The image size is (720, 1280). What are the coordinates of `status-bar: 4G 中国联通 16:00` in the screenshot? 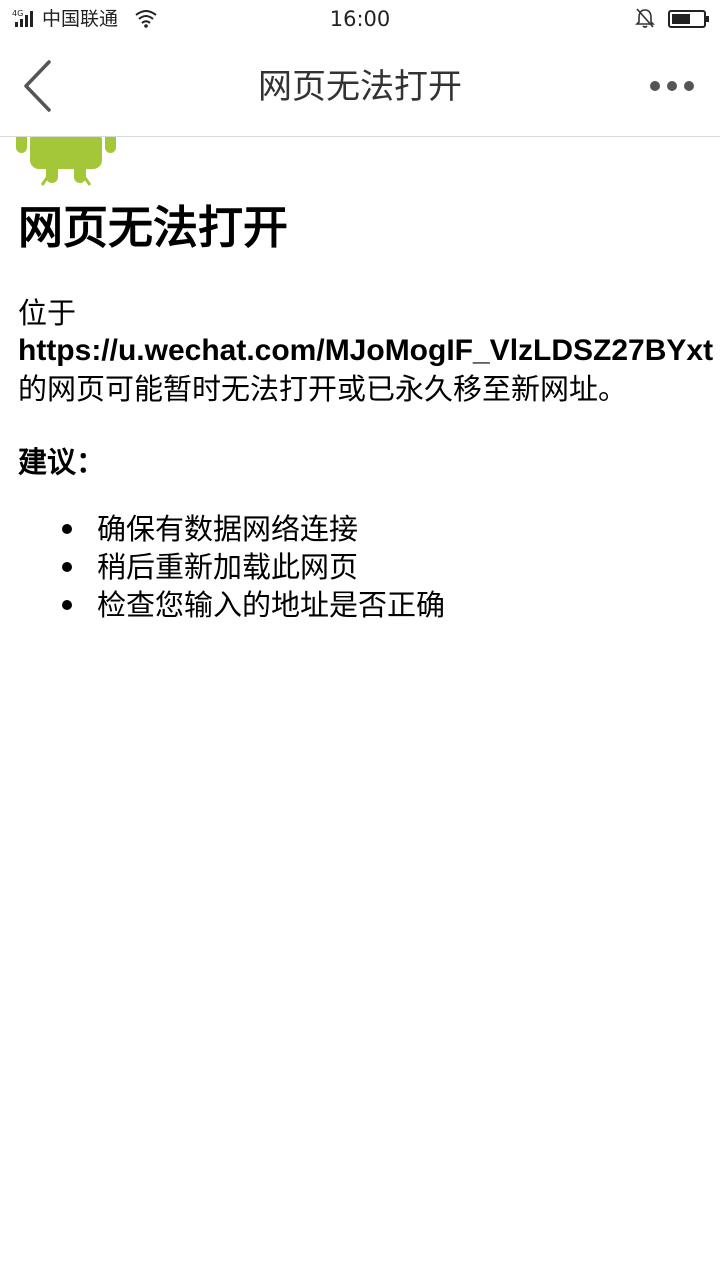 It's located at (360, 19).